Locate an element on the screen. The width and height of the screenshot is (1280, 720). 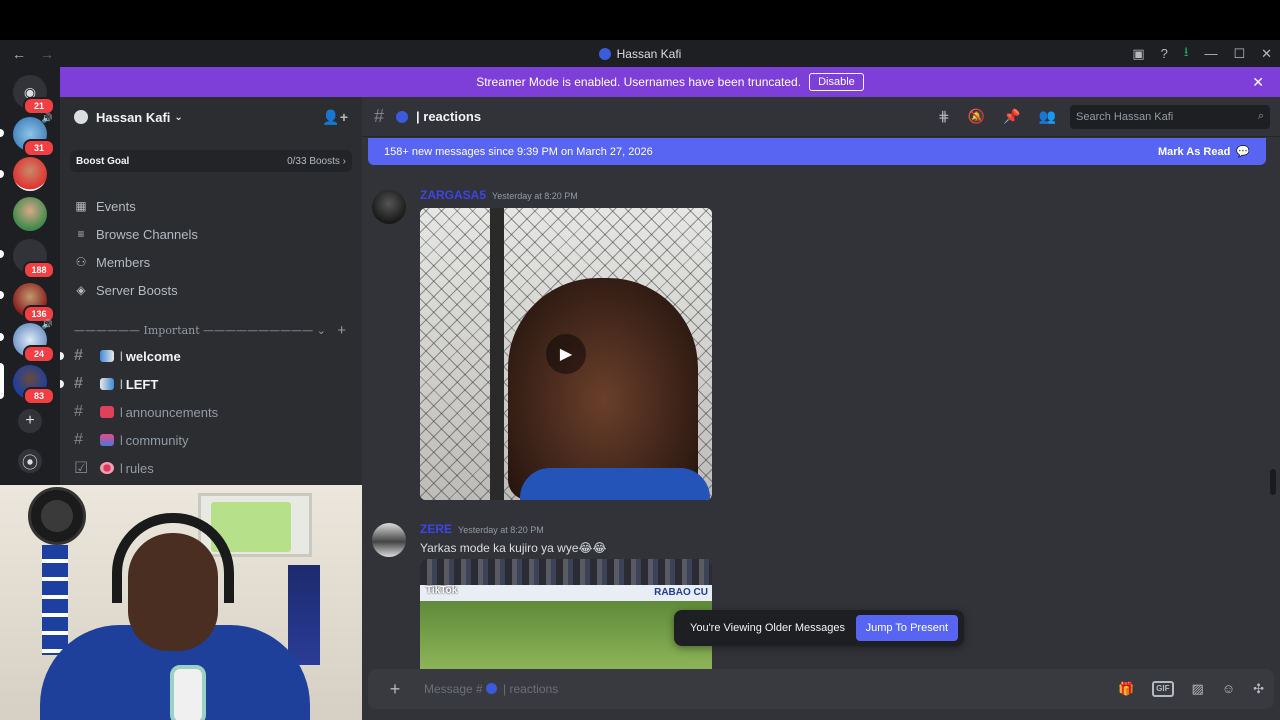
nav-members: ⚇ Members is located at coordinates (211, 262).